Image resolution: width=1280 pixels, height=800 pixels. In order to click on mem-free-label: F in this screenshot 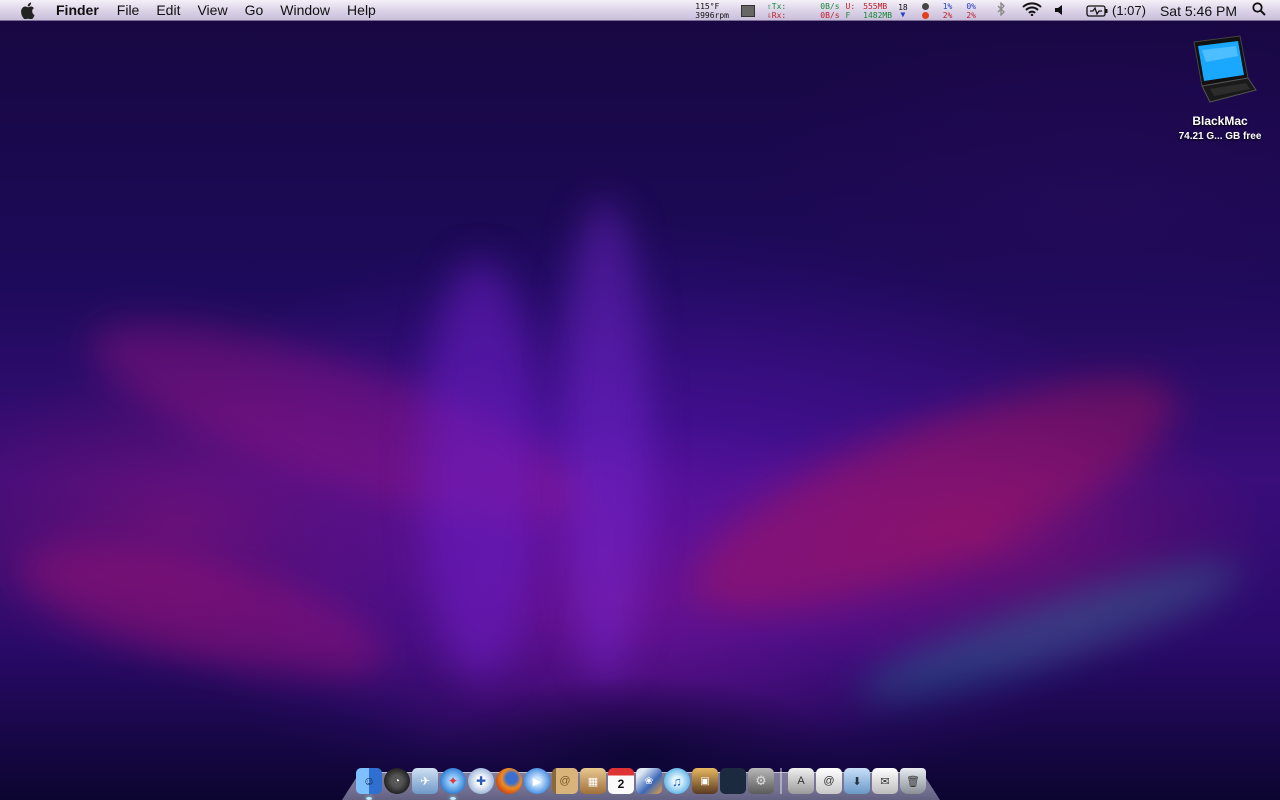, I will do `click(848, 15)`.